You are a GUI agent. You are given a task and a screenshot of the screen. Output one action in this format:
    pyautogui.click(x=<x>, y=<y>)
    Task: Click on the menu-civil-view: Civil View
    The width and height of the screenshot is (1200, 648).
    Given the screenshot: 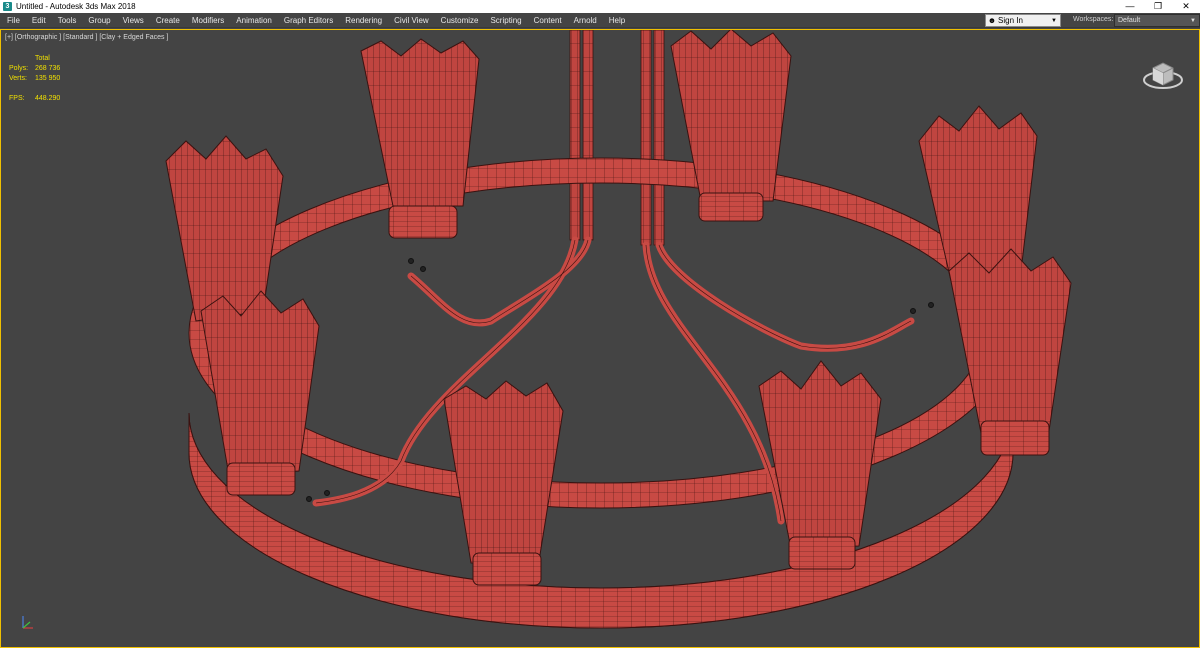 What is the action you would take?
    pyautogui.click(x=411, y=20)
    